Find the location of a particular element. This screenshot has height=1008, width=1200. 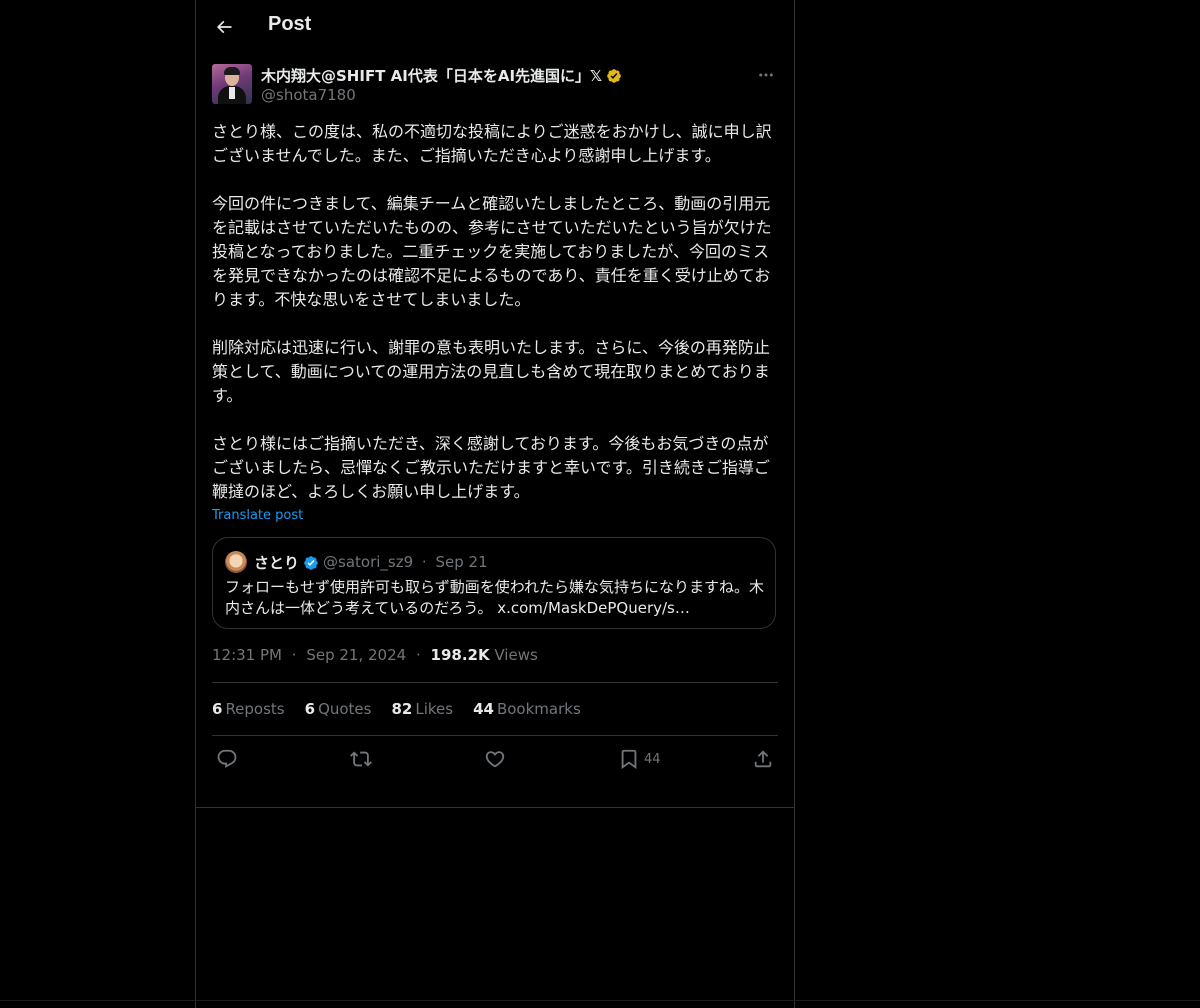

post-meta: 12:31 PM · Sep 21, 2024 · 198.2K Views is located at coordinates (495, 656).